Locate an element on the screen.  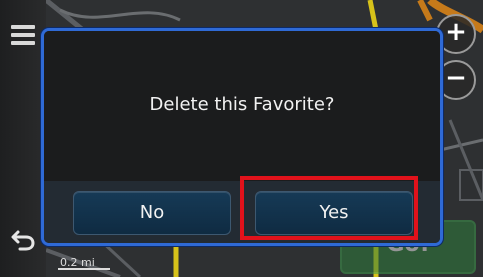
dialog-message: Delete this Favorite? is located at coordinates (242, 104).